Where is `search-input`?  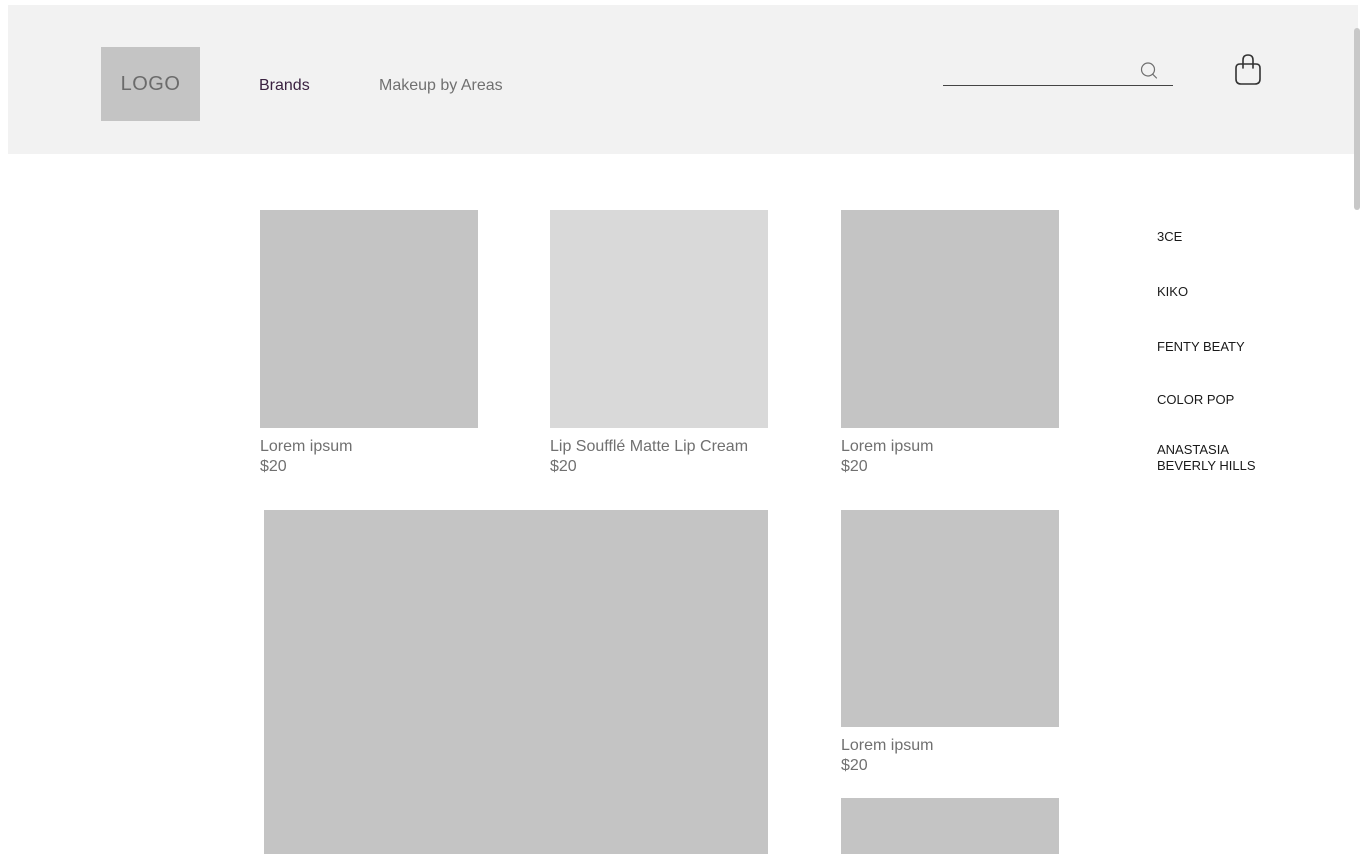 search-input is located at coordinates (1038, 70).